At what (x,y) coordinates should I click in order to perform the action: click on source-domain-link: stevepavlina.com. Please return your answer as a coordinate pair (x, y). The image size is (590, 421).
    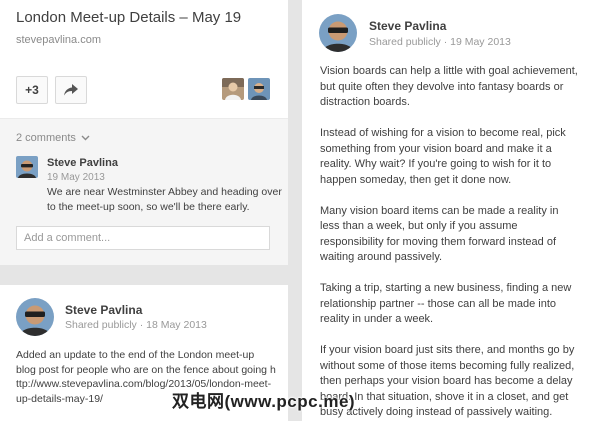
    Looking at the image, I should click on (58, 40).